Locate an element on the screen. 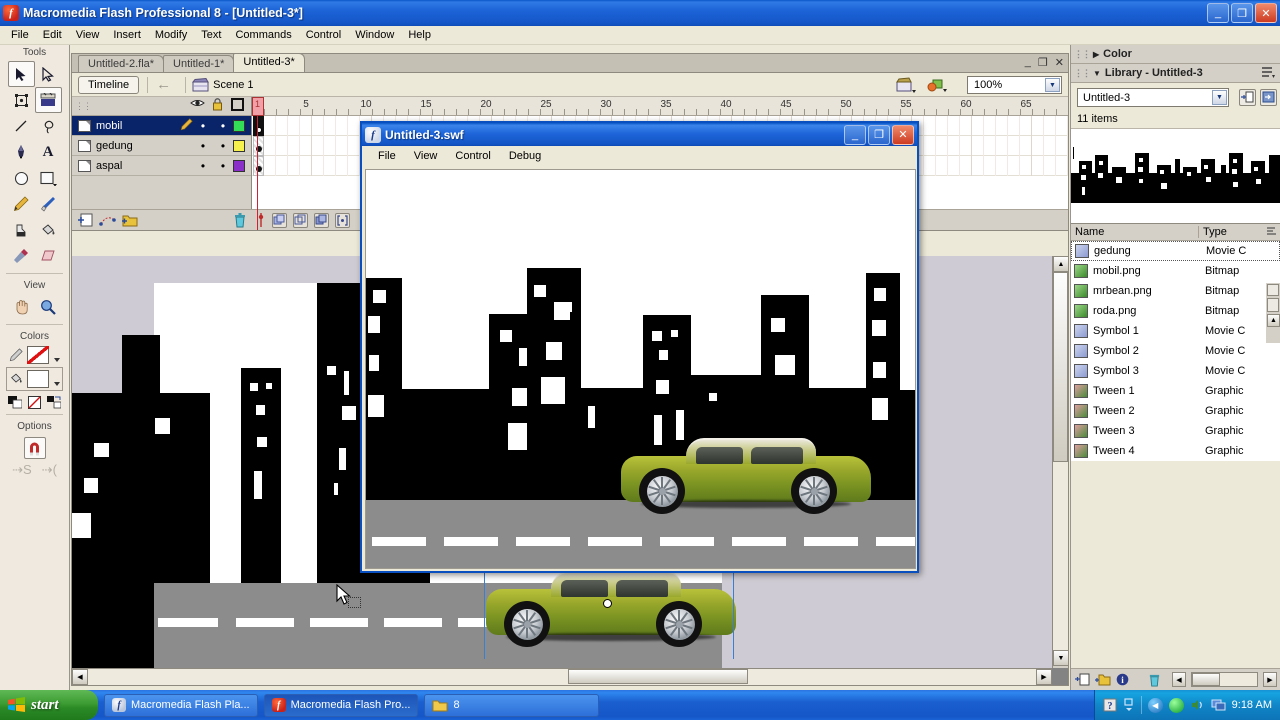  tab-untitled-3: Untitled-3* is located at coordinates (269, 62).